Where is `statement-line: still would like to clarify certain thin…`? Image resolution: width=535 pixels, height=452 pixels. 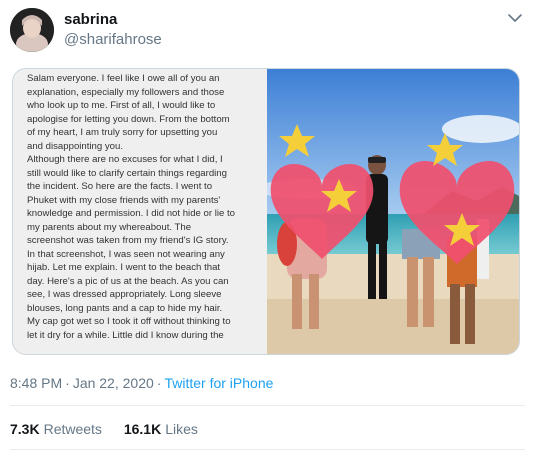 statement-line: still would like to clarify certain thin… is located at coordinates (127, 173).